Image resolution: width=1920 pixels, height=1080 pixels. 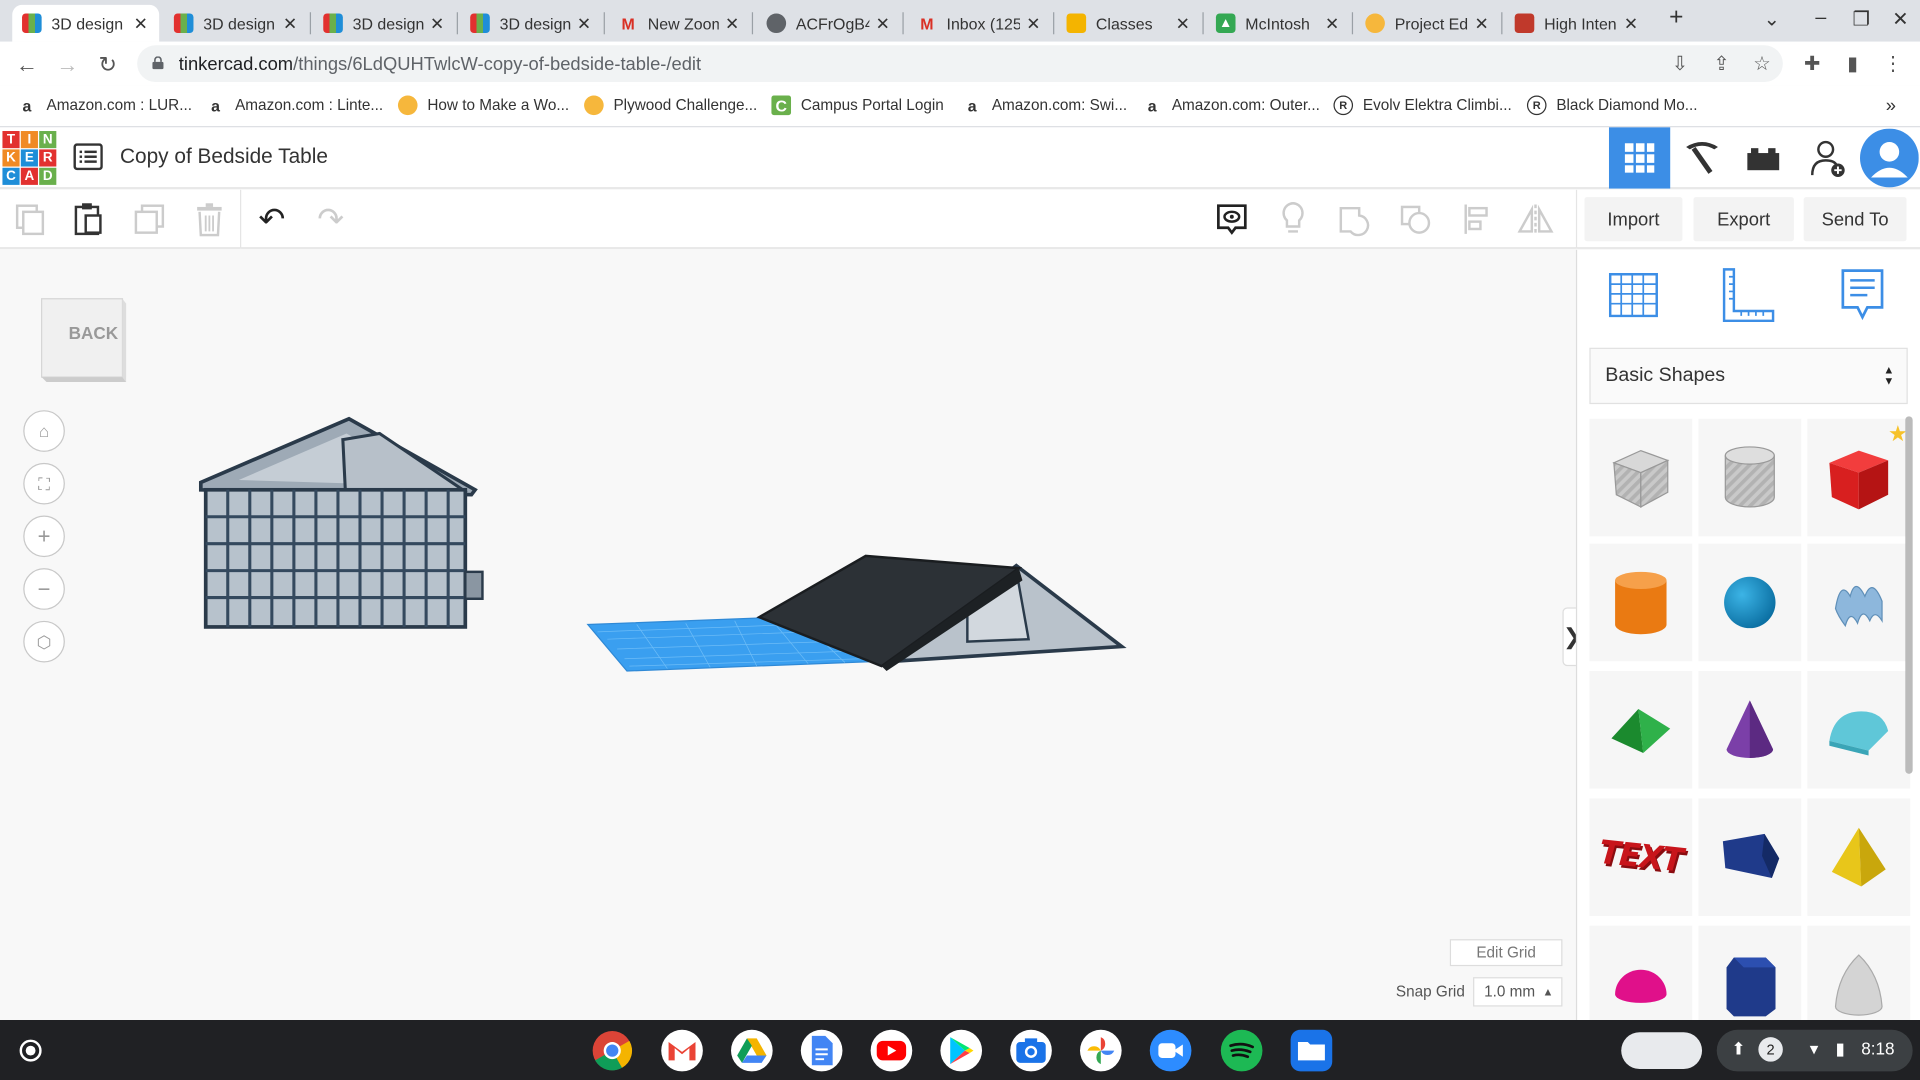 I want to click on tab-3d-design-2: 3D design ✕, so click(x=236, y=23).